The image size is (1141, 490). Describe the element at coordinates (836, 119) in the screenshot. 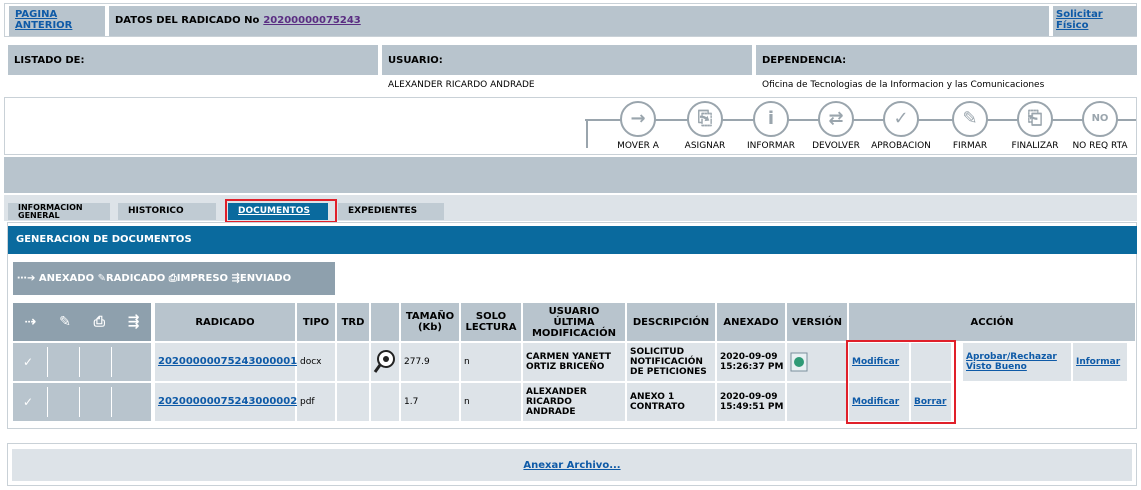

I see `return-icon: ⇄` at that location.